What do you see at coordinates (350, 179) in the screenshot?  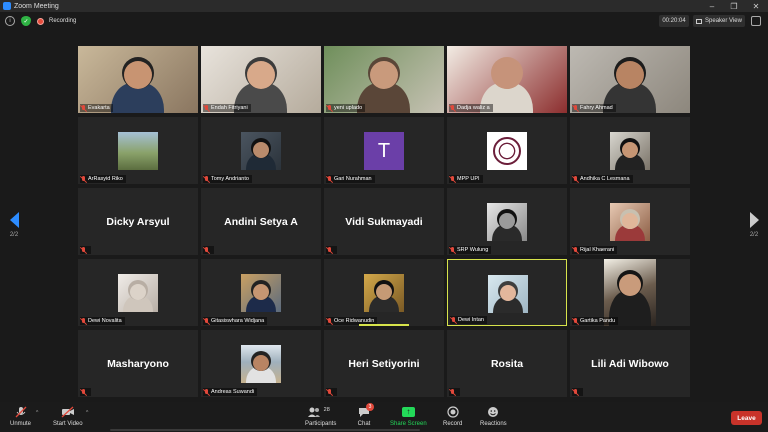 I see `participant-name-label: Gari Nurahman` at bounding box center [350, 179].